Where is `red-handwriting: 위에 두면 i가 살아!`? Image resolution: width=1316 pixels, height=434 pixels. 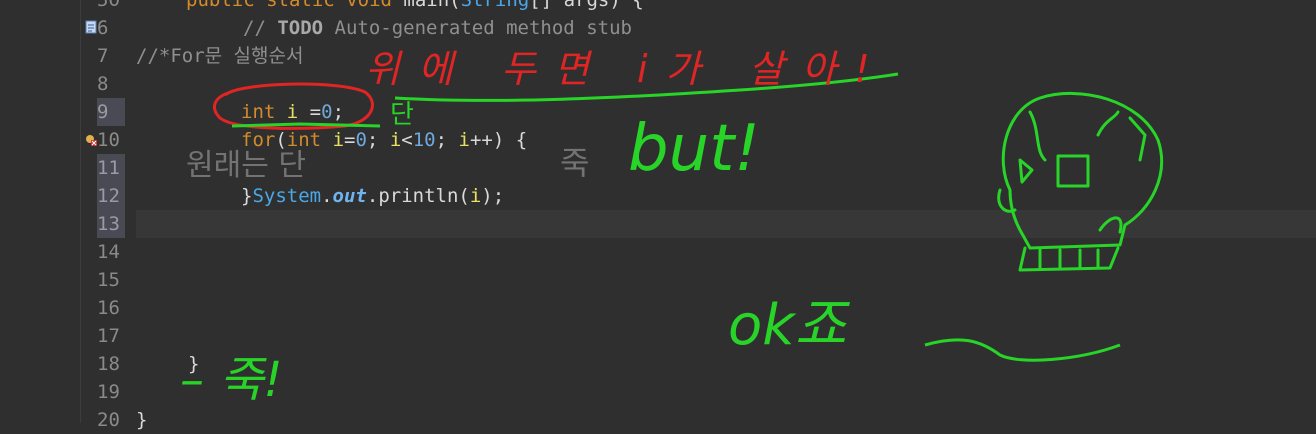 red-handwriting: 위에 두면 i가 살아! is located at coordinates (626, 69).